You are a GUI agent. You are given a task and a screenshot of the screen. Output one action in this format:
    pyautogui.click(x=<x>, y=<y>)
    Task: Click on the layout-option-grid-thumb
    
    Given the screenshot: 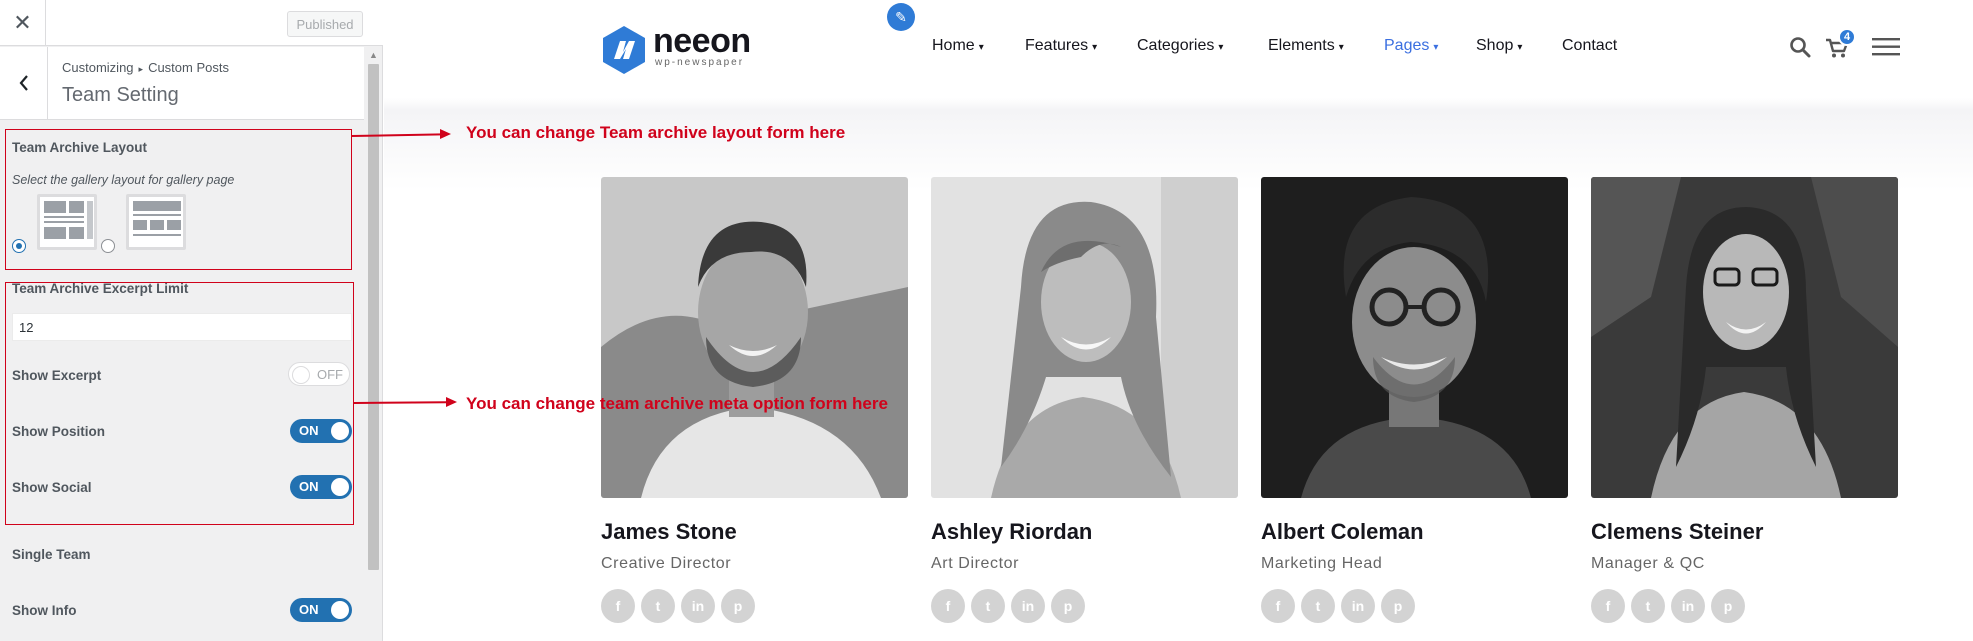 What is the action you would take?
    pyautogui.click(x=67, y=222)
    